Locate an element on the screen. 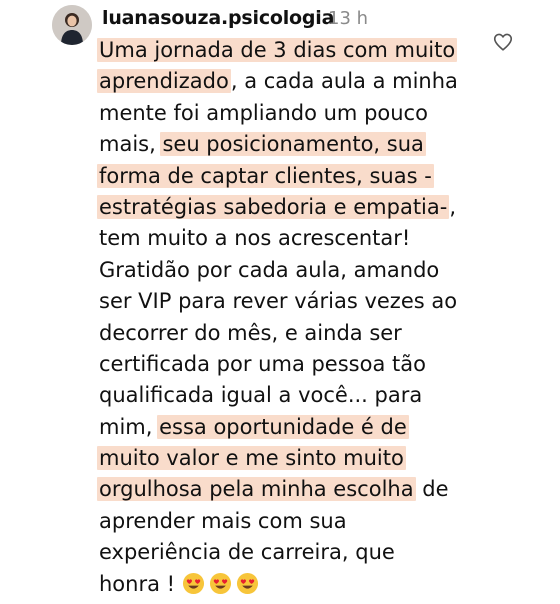 The image size is (560, 604). comment-line: aprendizado, a cada aula a minha is located at coordinates (288, 81).